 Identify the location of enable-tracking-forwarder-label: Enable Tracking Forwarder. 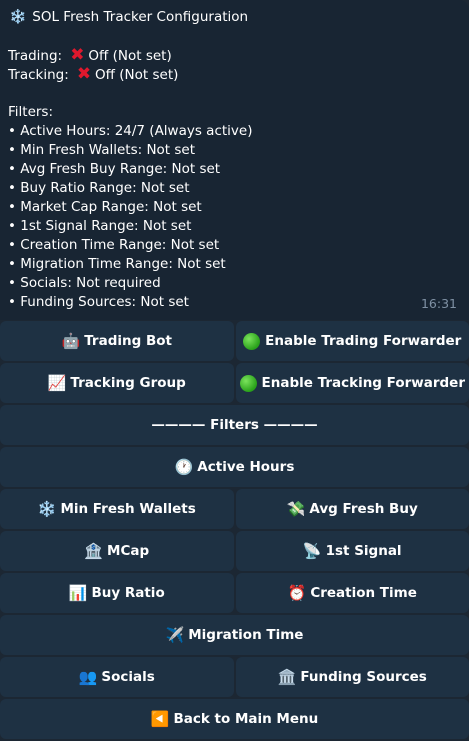
(364, 383).